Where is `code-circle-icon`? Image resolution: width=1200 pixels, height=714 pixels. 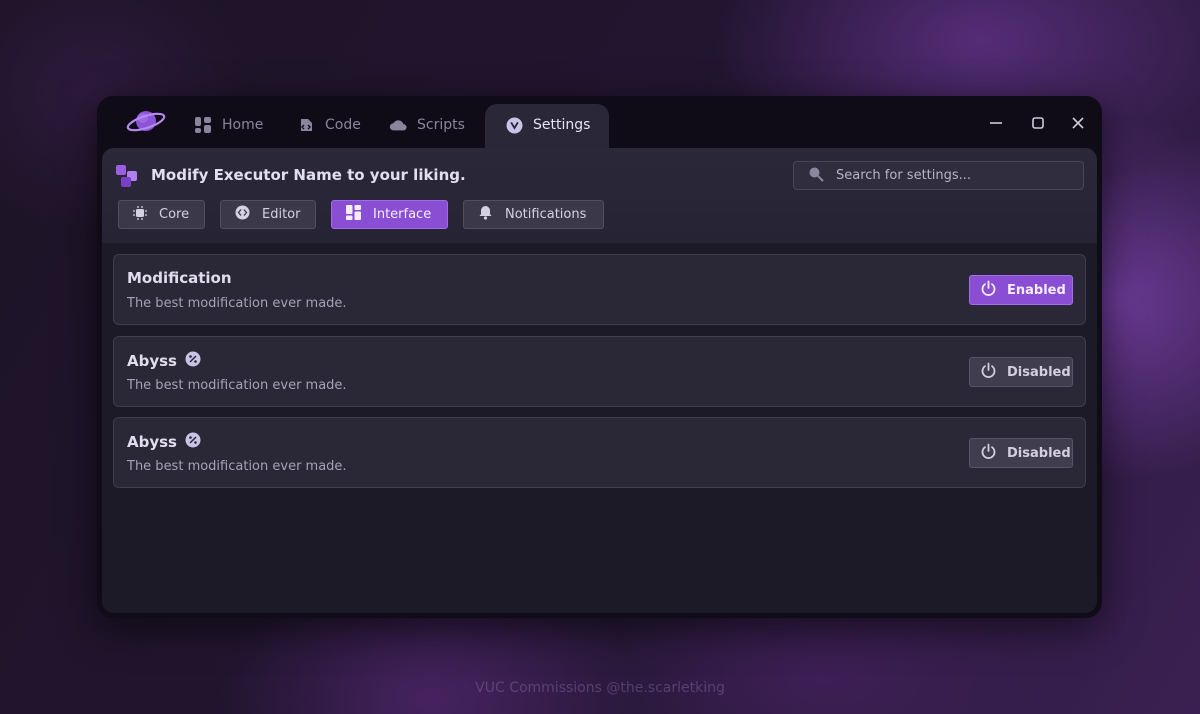 code-circle-icon is located at coordinates (242, 214).